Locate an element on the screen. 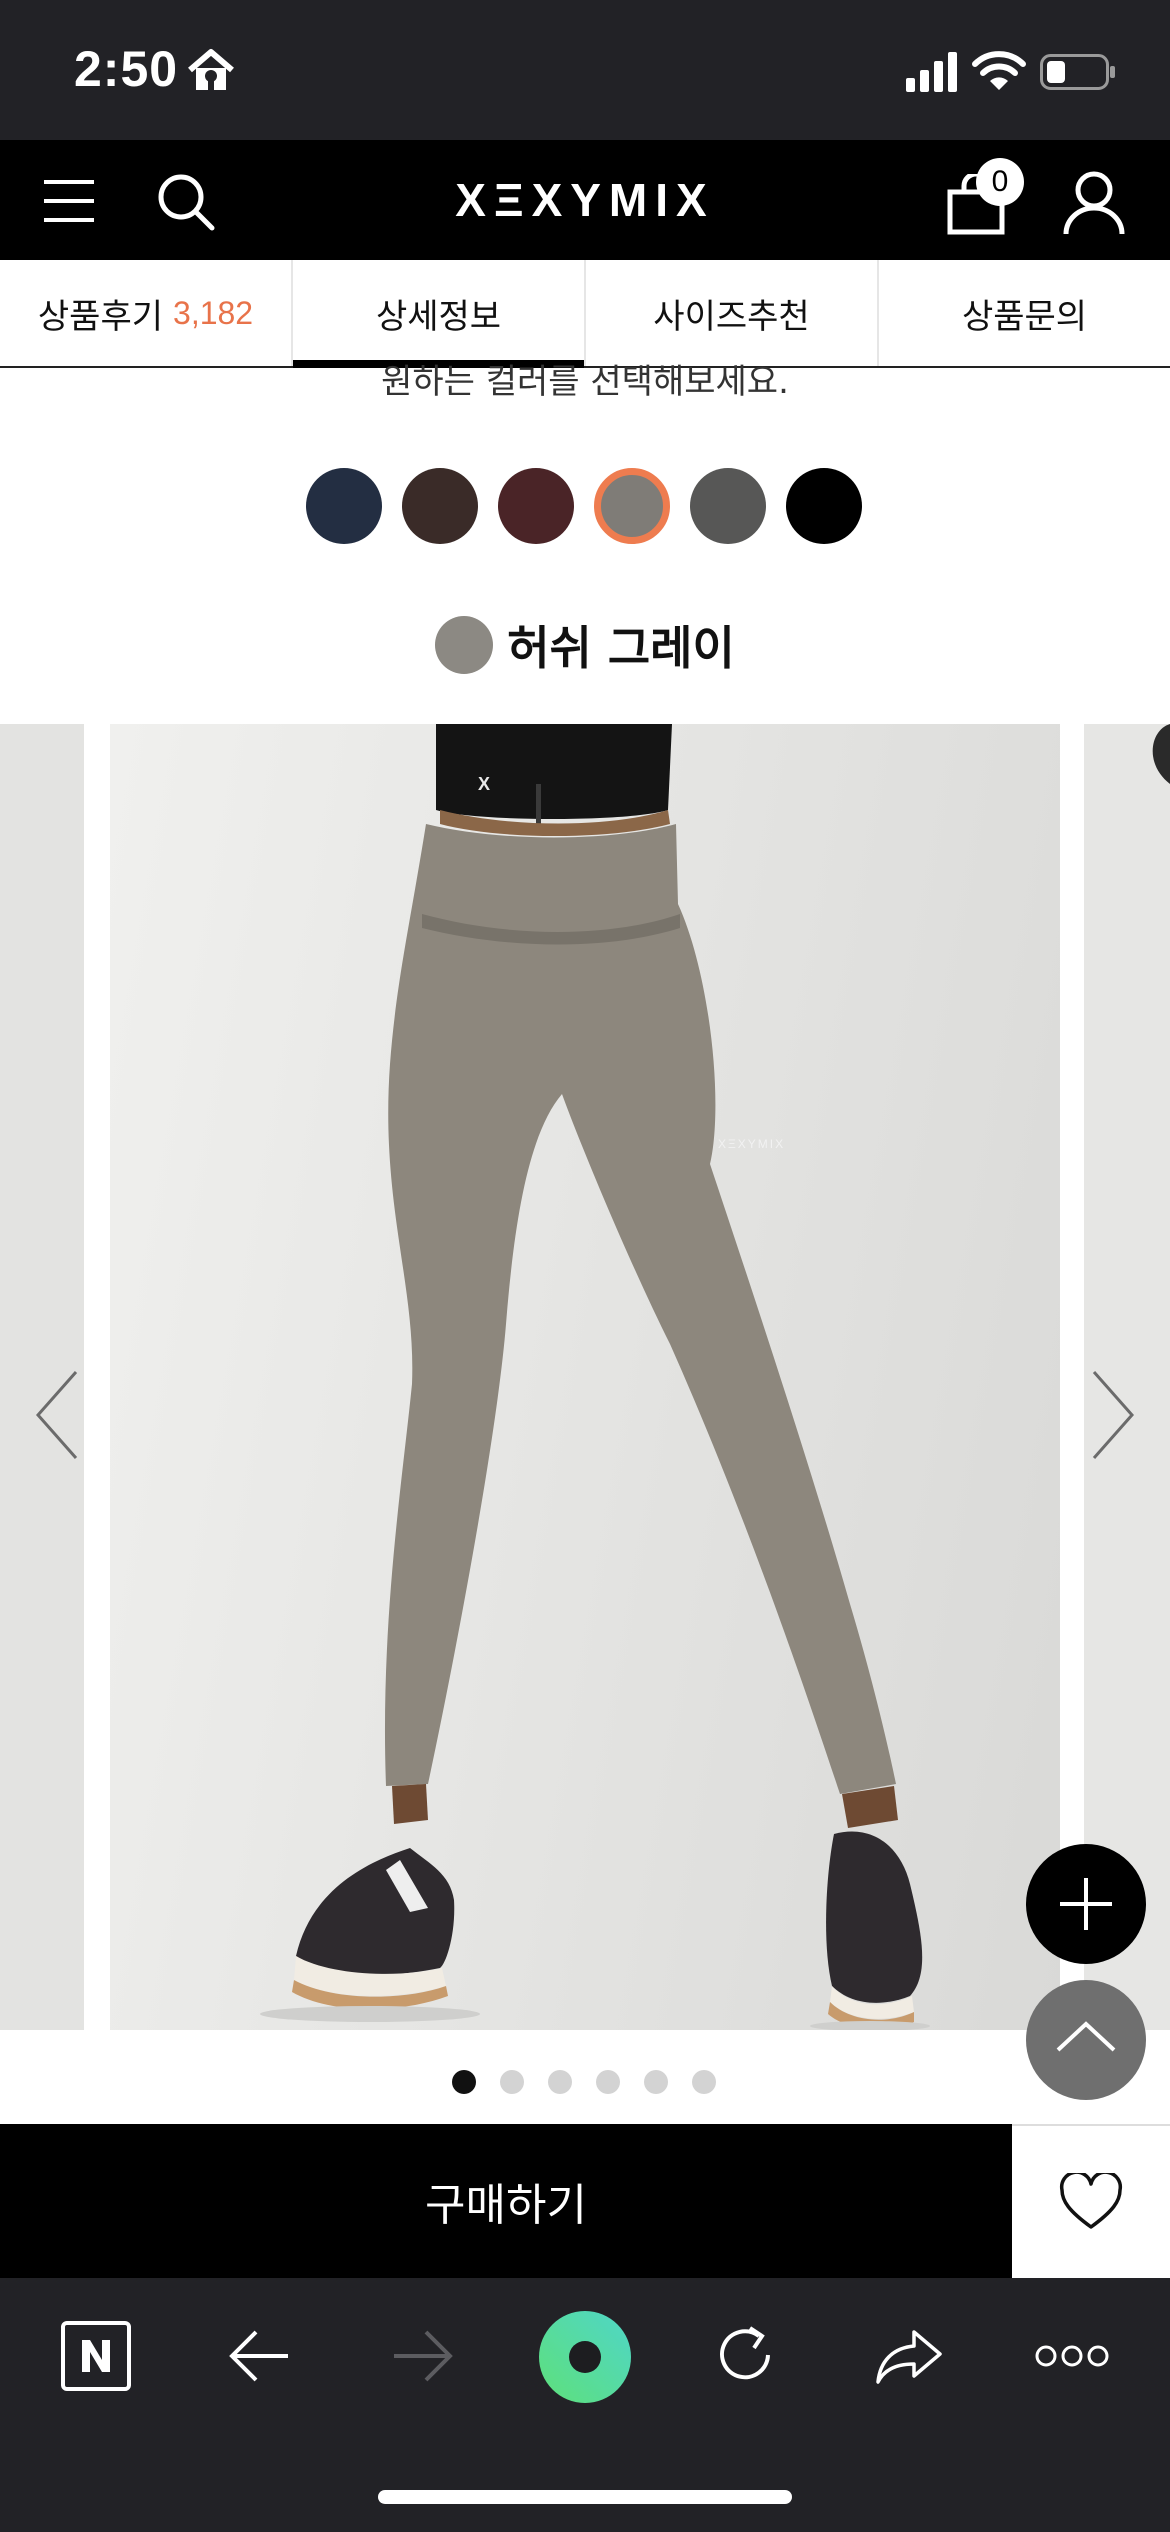  site-header: XΞXYMIX 0 is located at coordinates (585, 200).